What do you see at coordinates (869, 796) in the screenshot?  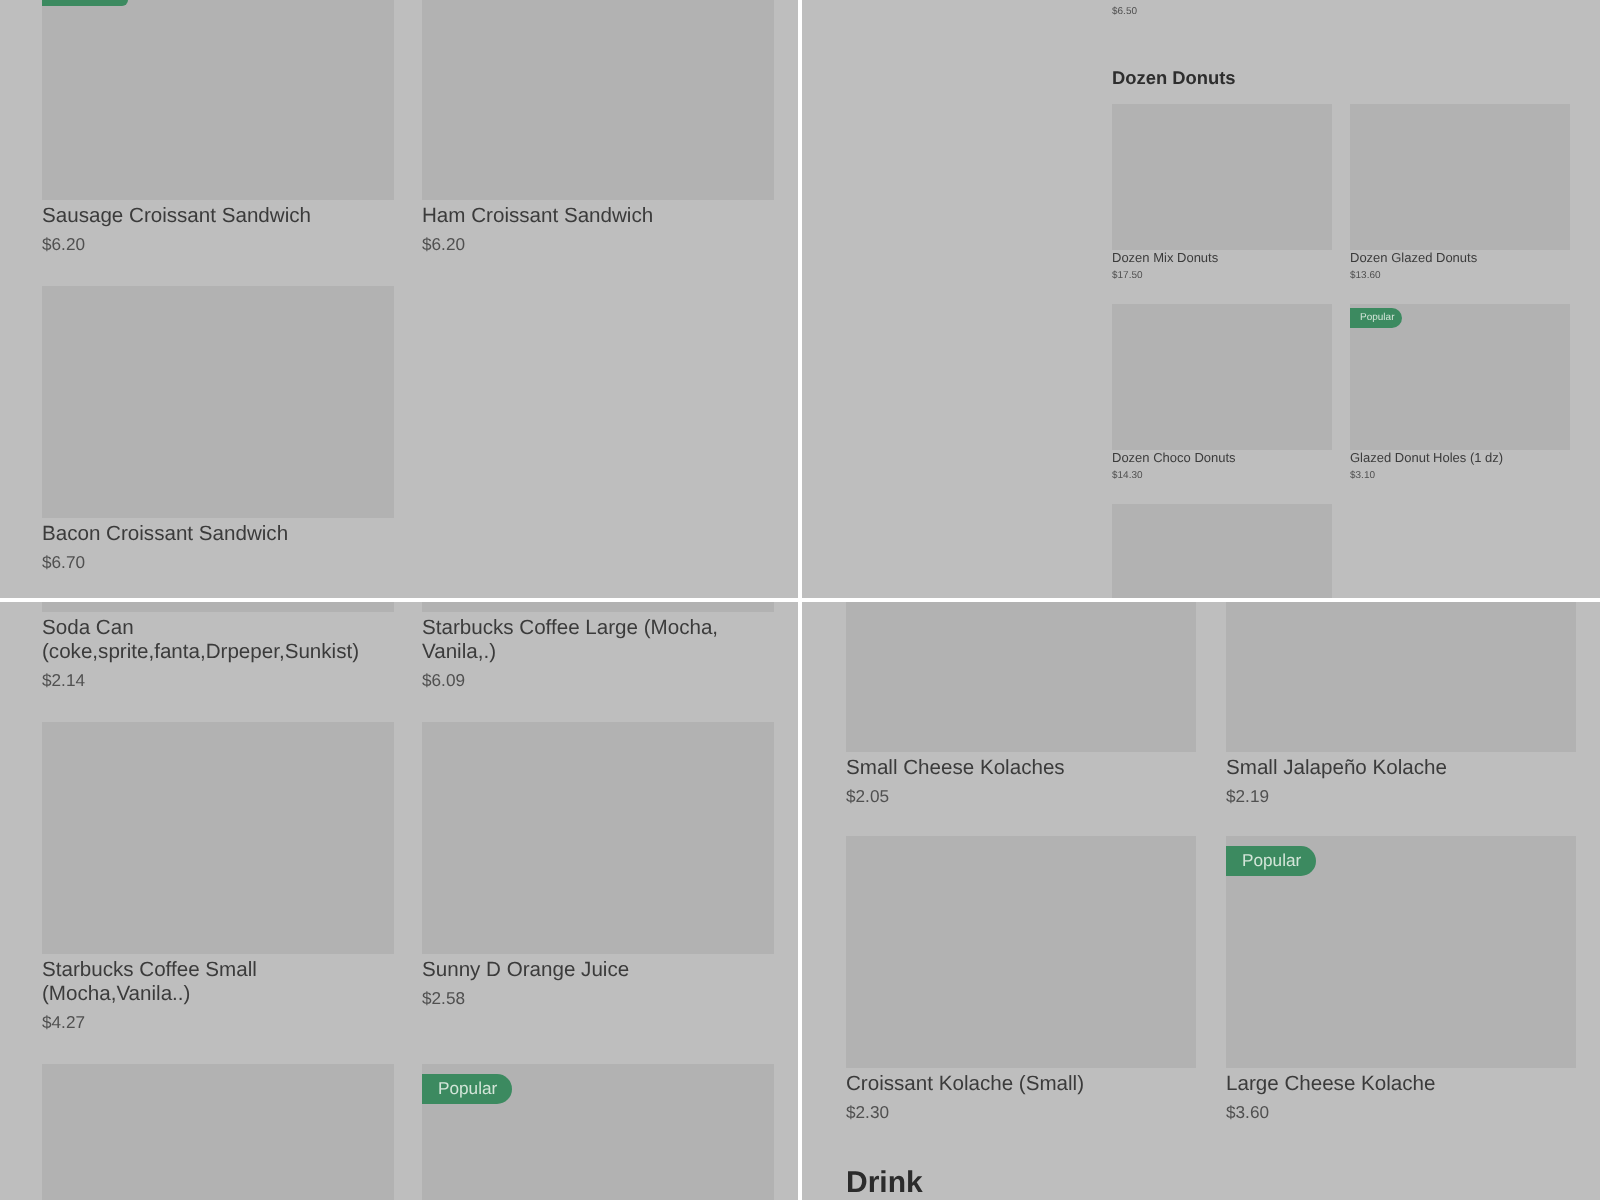 I see `item-price: $2.05` at bounding box center [869, 796].